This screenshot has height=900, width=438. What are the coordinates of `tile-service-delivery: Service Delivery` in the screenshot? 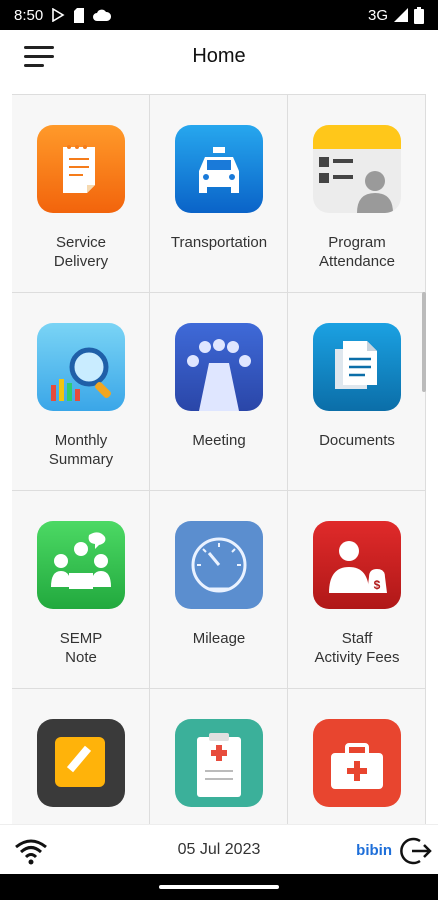 It's located at (81, 194).